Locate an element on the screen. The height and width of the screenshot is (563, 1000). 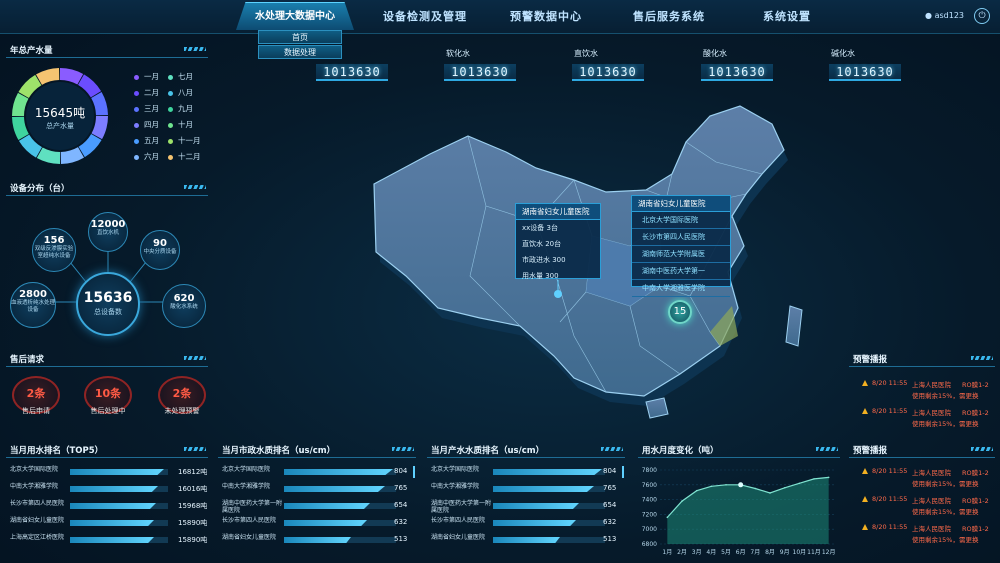
legend-item: 六月 is located at coordinates (146, 156).